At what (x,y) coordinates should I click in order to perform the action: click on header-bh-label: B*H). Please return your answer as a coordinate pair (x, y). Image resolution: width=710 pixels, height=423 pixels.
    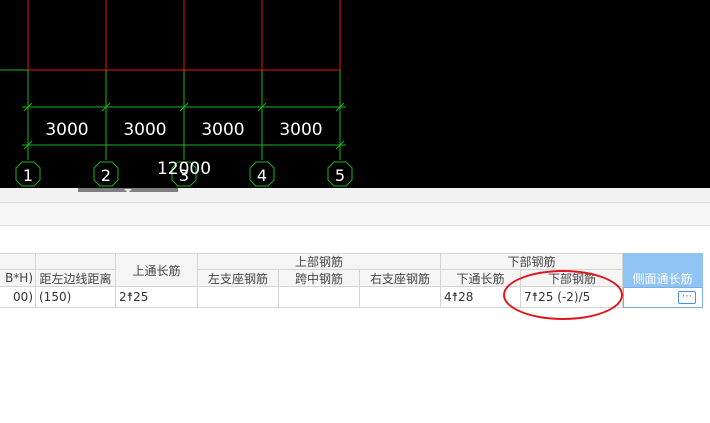
    Looking at the image, I should click on (19, 278).